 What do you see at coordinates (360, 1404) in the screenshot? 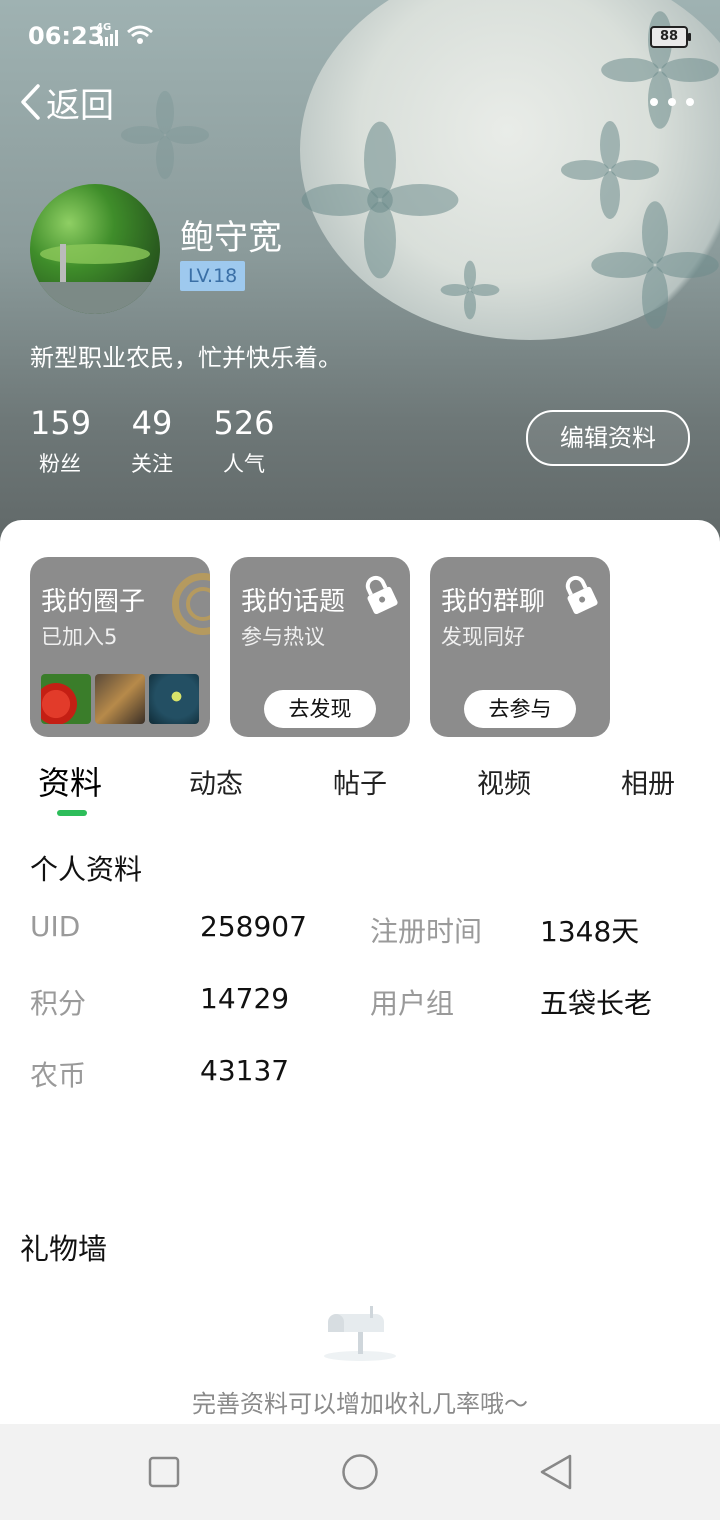
I see `gift-wall-message: 完善资料可以增加收礼几率哦～` at bounding box center [360, 1404].